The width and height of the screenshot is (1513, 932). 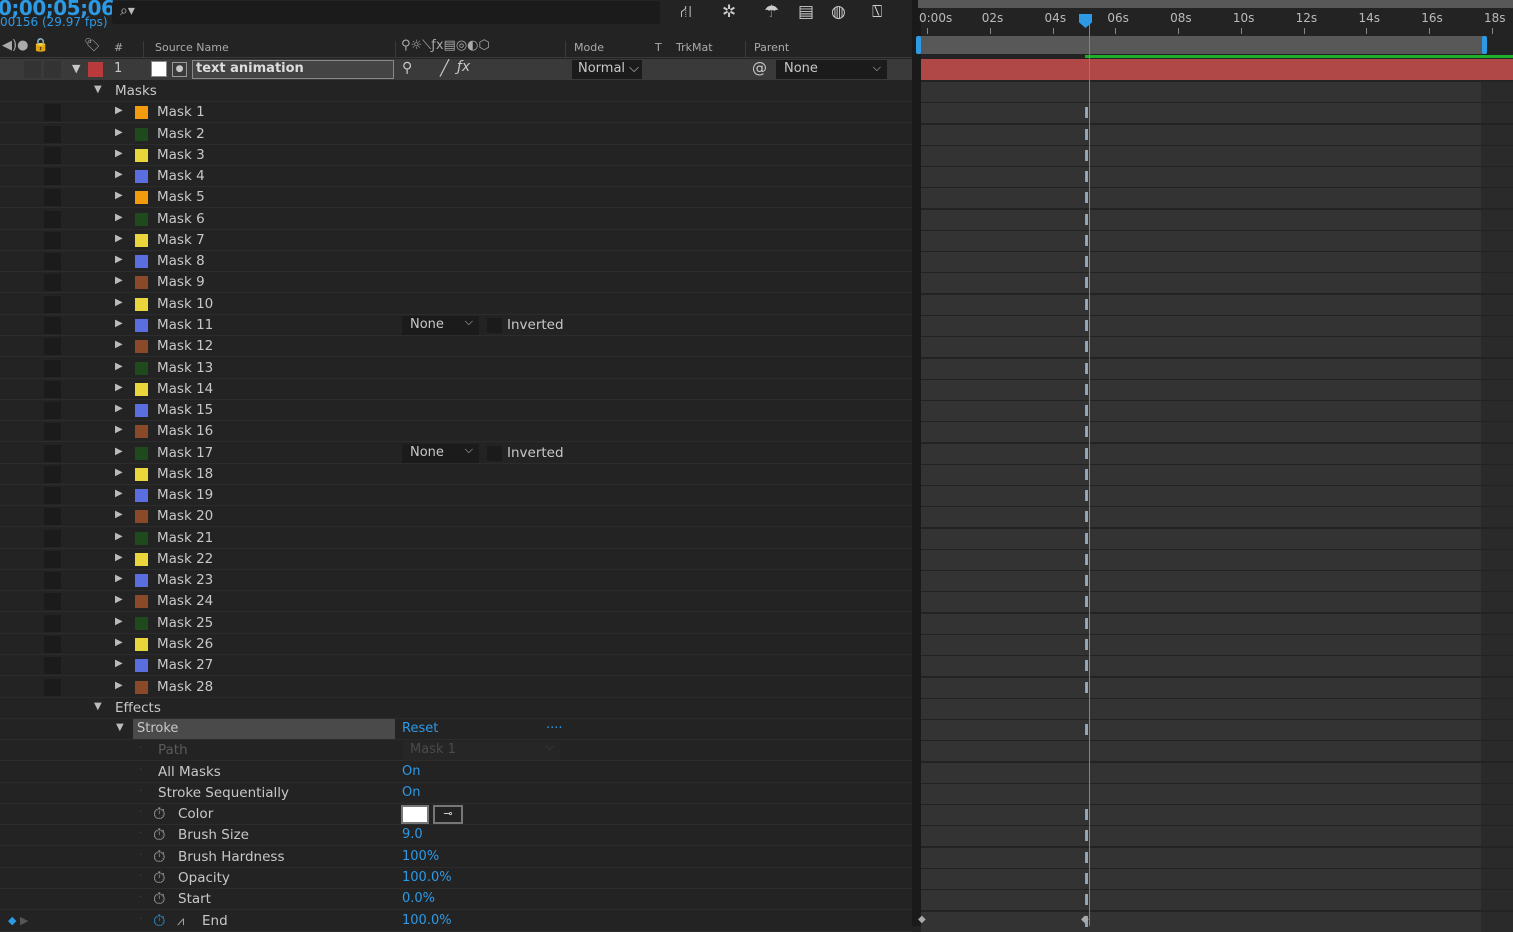 What do you see at coordinates (427, 877) in the screenshot?
I see `property-value: 100.0%` at bounding box center [427, 877].